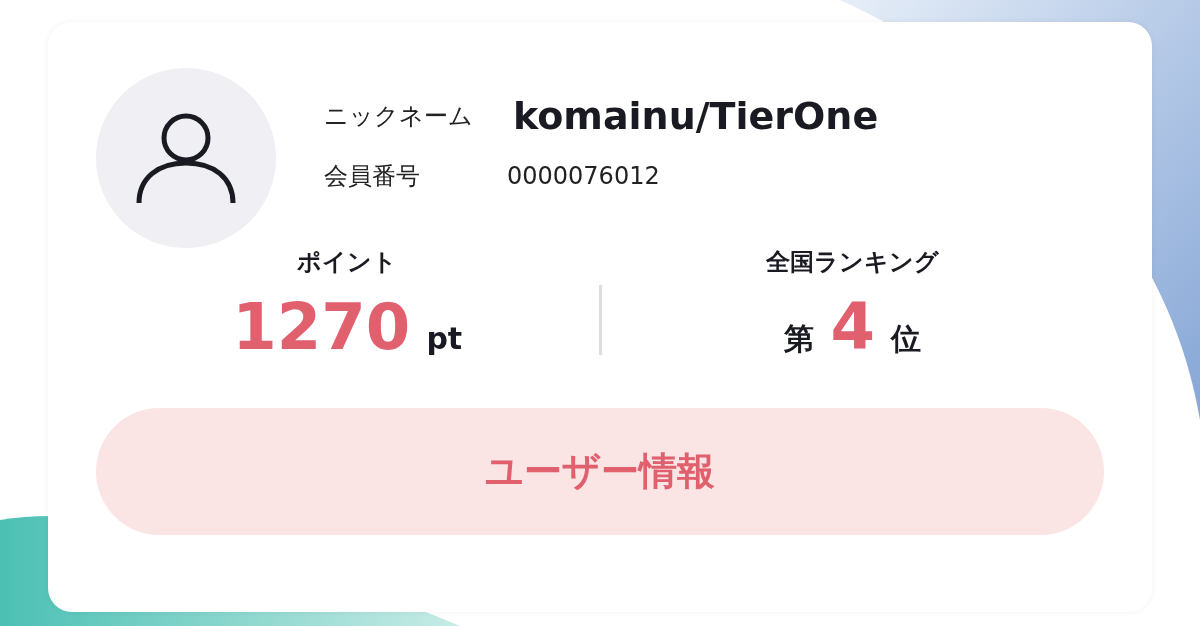 This screenshot has width=1200, height=626. I want to click on member-number-label: 会員番号, so click(372, 176).